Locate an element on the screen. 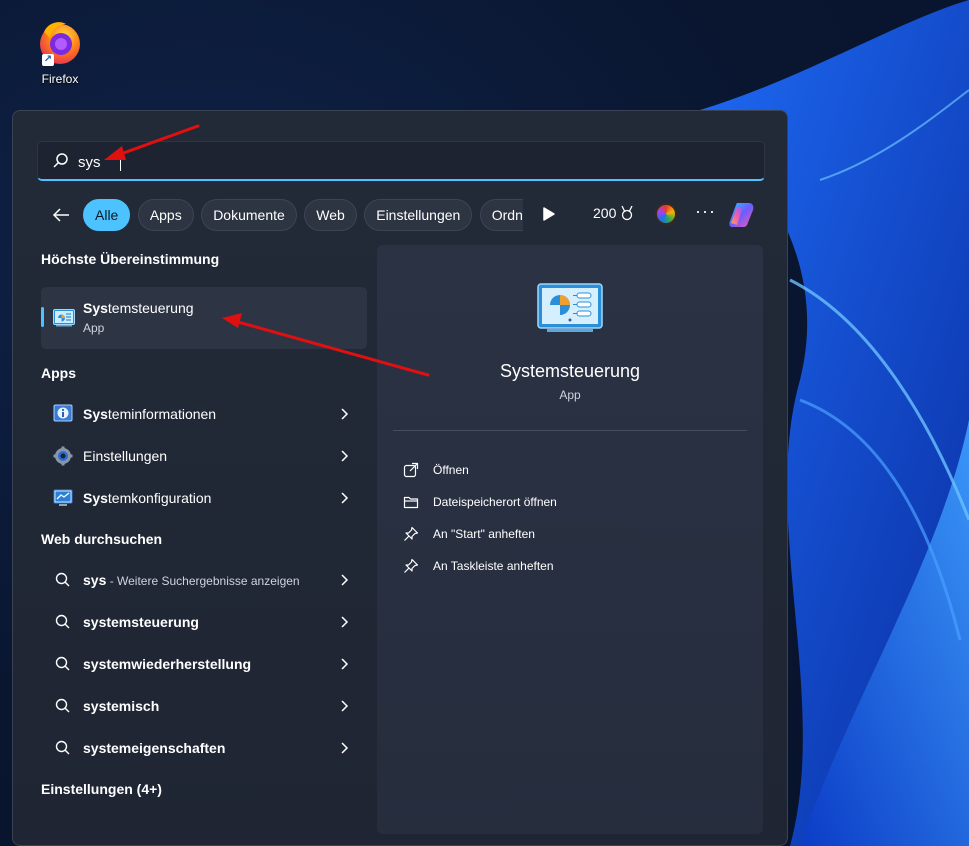  rewards-points-value: 200 is located at coordinates (605, 213).